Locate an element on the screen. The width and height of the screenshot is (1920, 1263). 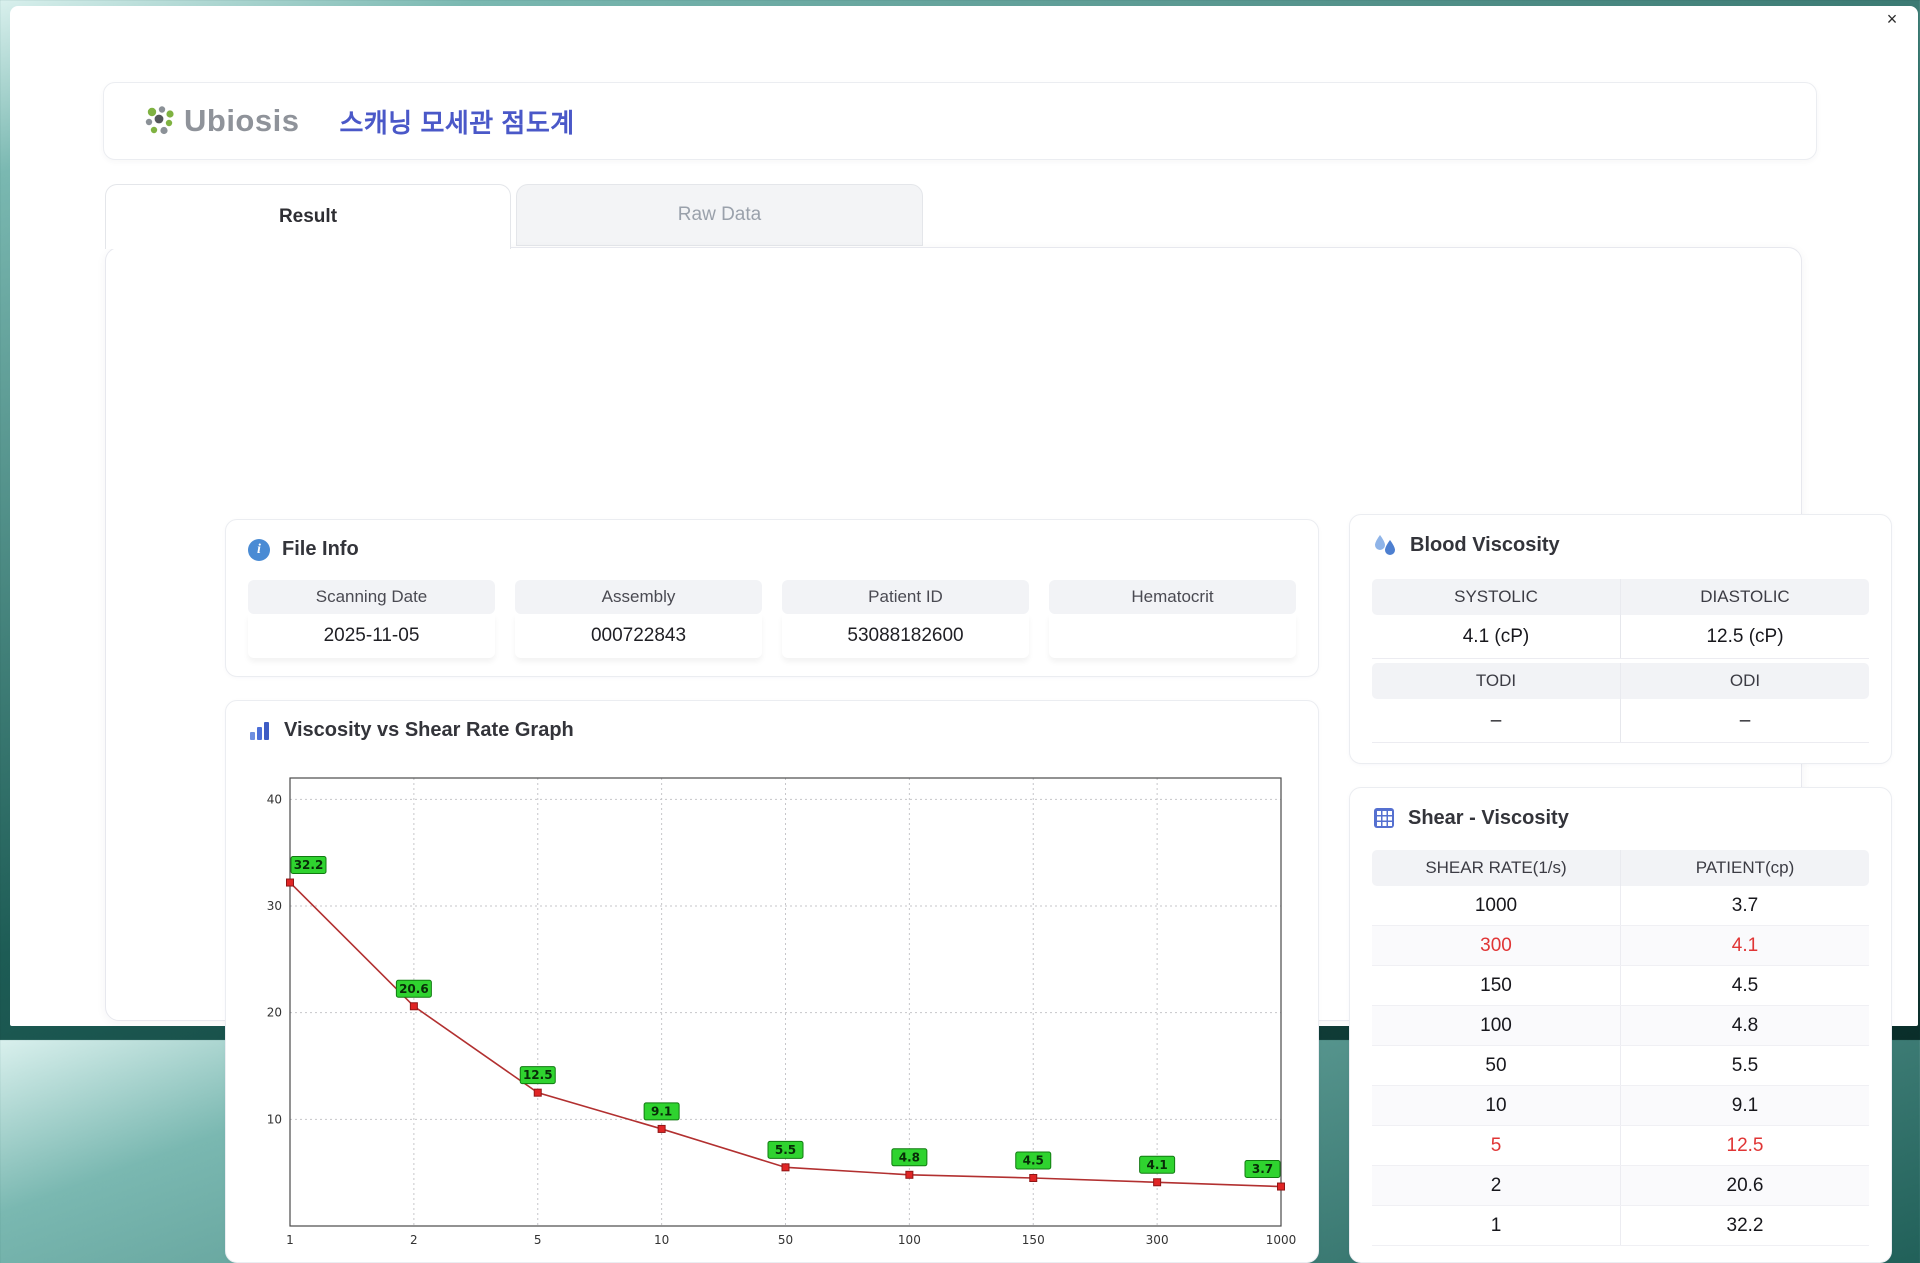
svg-text: 4.8 is located at coordinates (909, 1157).